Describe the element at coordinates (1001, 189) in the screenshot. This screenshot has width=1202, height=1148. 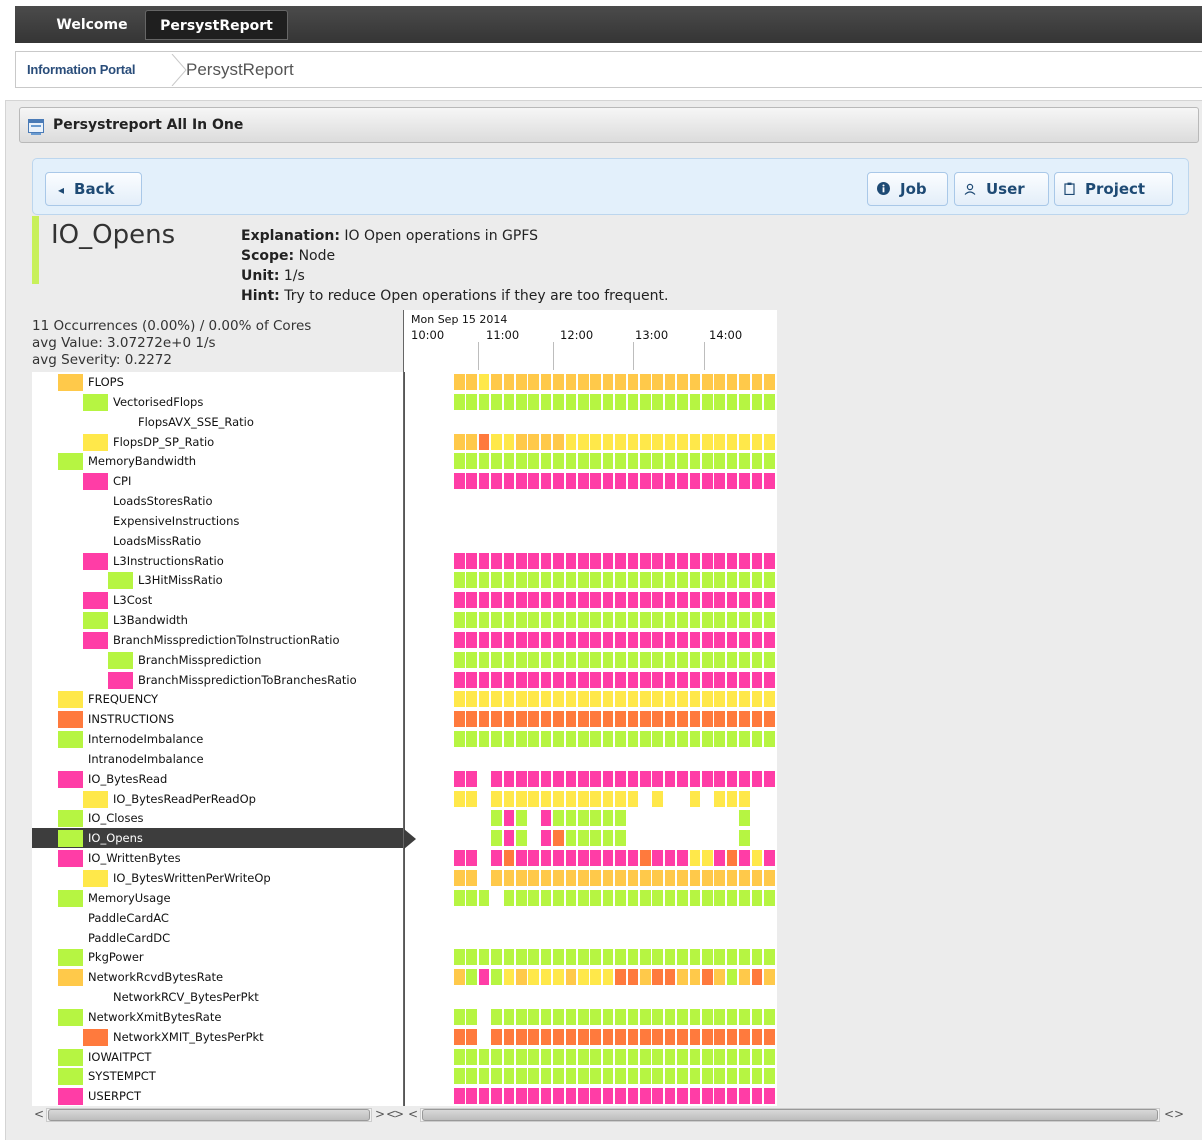
I see `user-button: User` at that location.